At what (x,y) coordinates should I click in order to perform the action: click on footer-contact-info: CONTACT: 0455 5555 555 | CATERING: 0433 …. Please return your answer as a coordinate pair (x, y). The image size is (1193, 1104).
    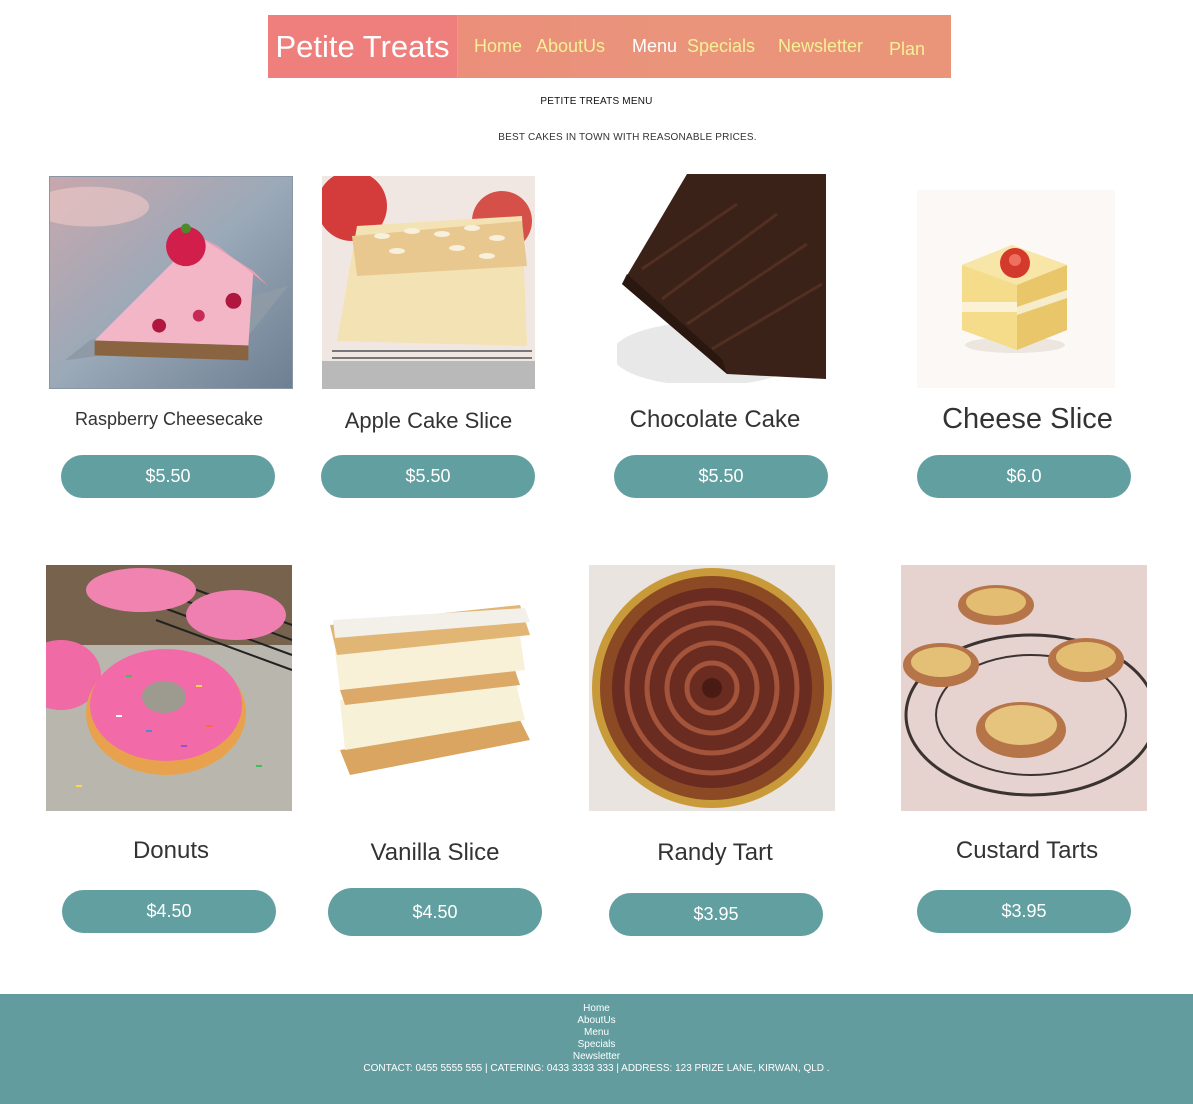
    Looking at the image, I should click on (596, 1068).